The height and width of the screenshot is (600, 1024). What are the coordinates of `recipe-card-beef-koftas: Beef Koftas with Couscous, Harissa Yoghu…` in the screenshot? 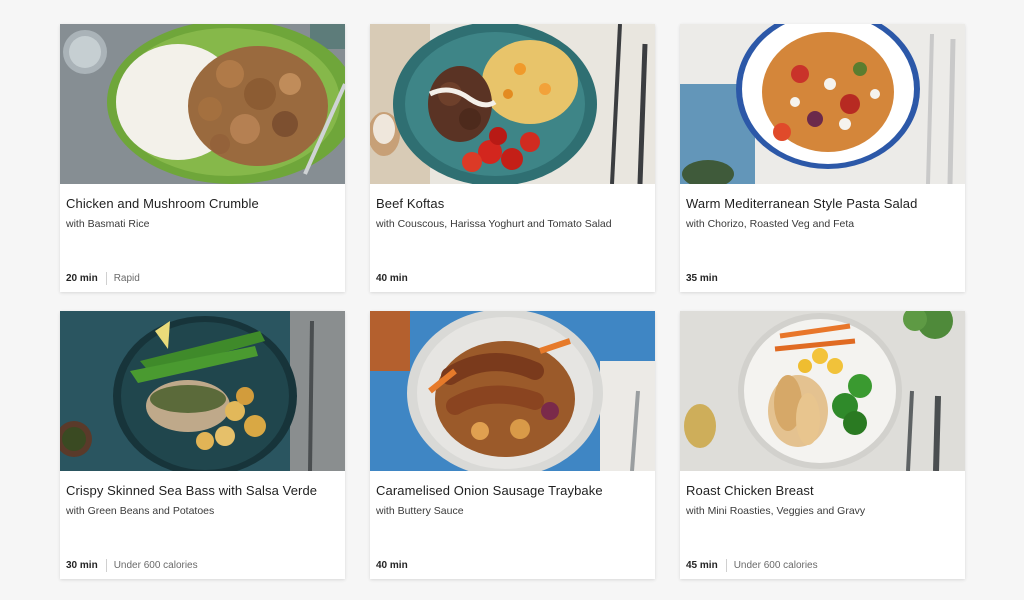 It's located at (512, 158).